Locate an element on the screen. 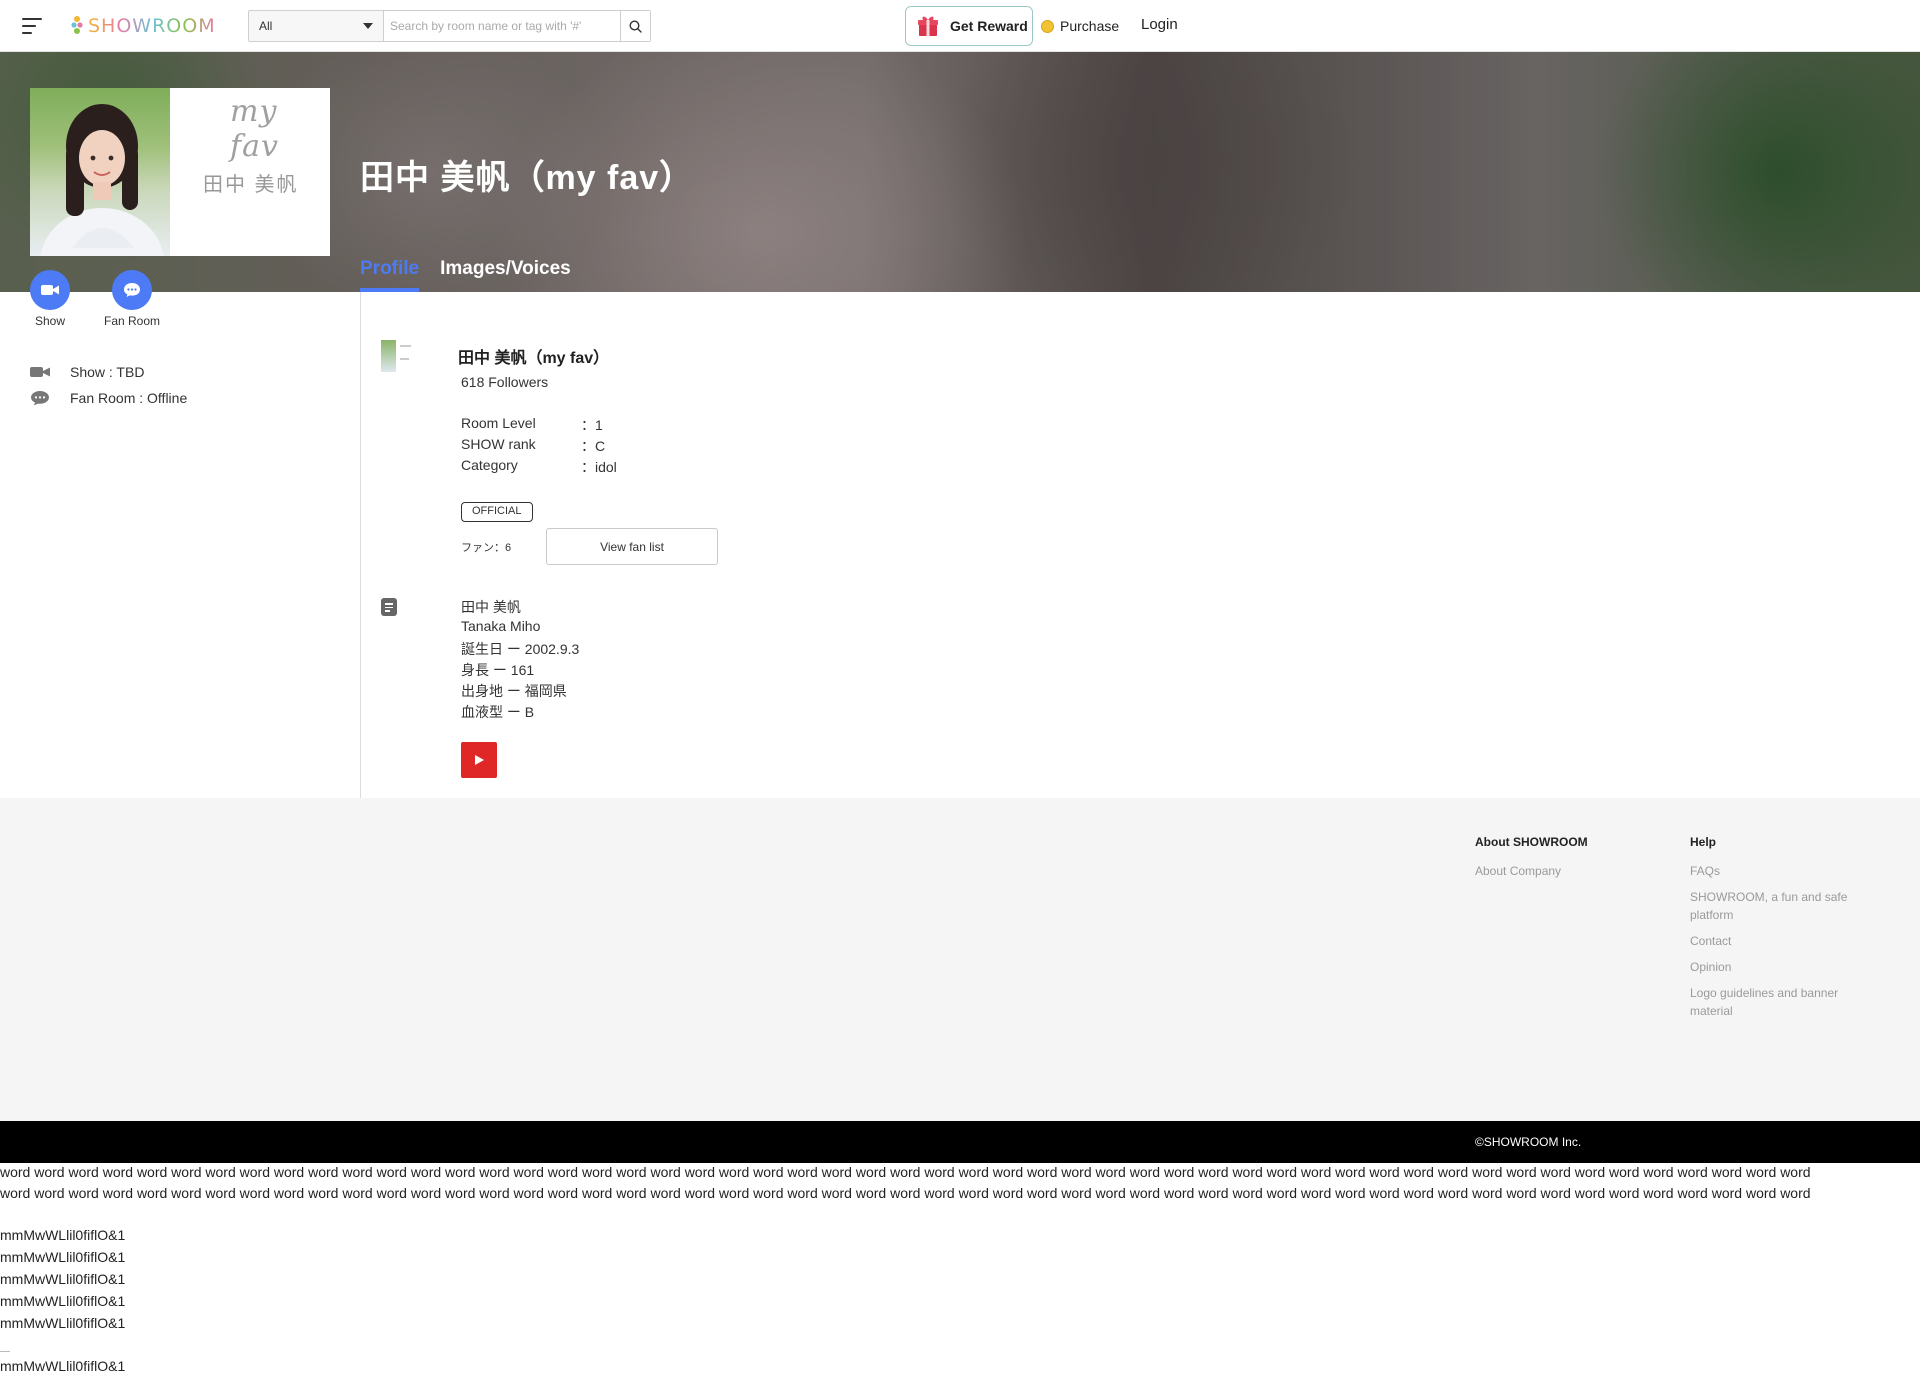  fan-room-label: Fan Room is located at coordinates (132, 321).